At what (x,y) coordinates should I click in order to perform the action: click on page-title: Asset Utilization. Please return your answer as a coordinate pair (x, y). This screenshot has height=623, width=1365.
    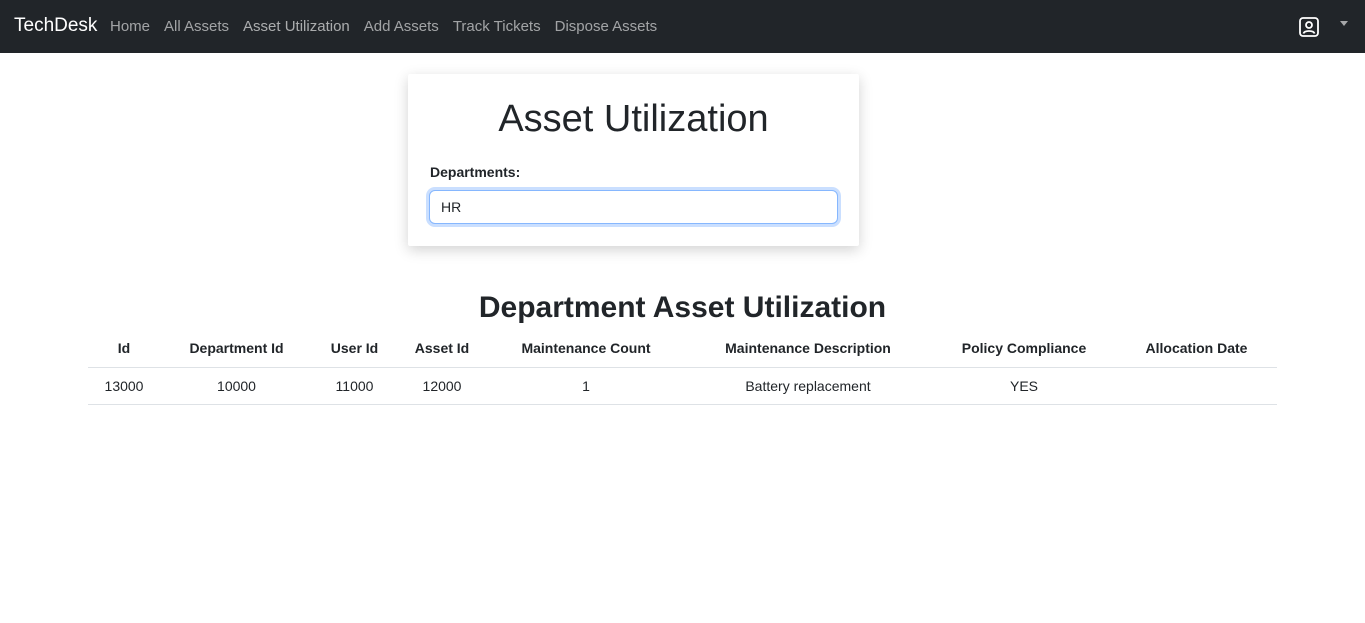
    Looking at the image, I should click on (633, 119).